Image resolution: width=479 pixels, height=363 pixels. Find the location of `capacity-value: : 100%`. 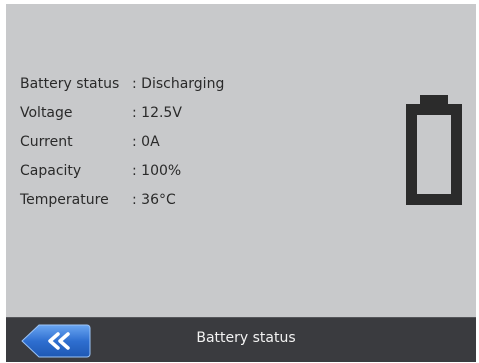

capacity-value: : 100% is located at coordinates (157, 171).